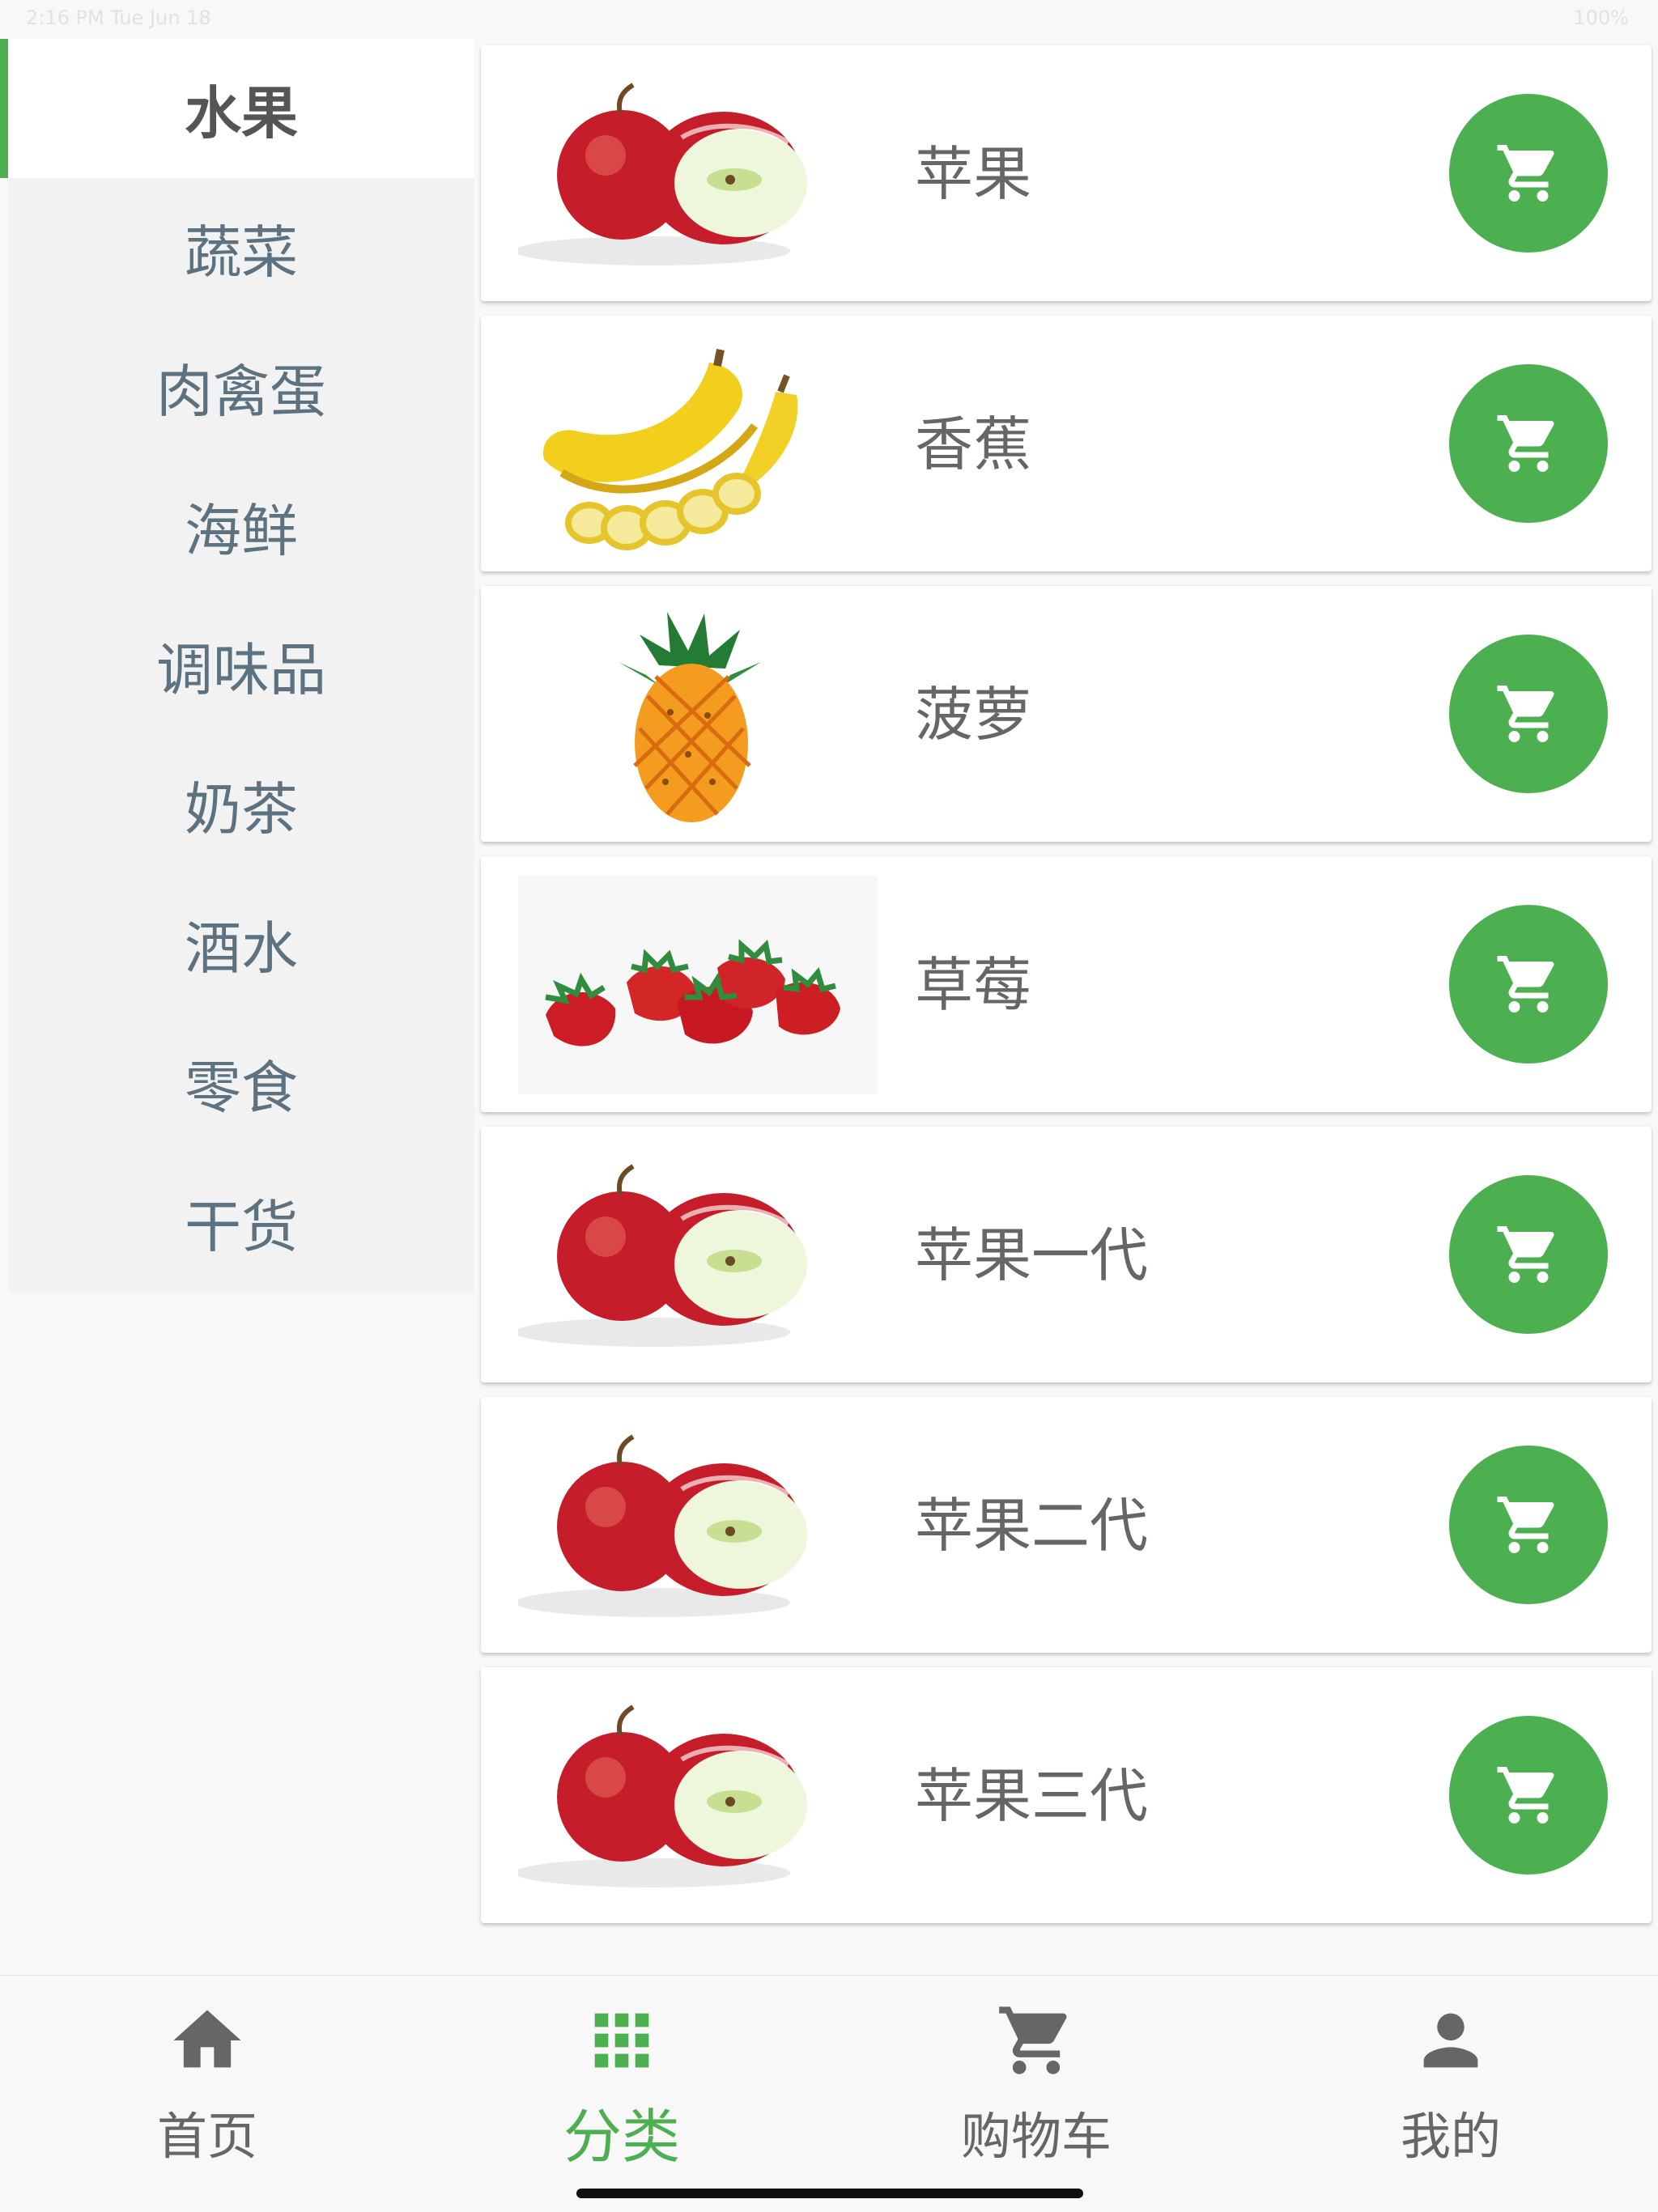 The image size is (1658, 2212). I want to click on nav-cart: 购物车, so click(1036, 2081).